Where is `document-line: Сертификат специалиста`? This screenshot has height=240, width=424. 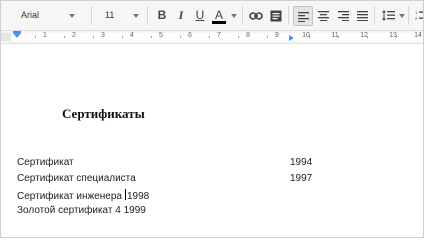
document-line: Сертификат специалиста is located at coordinates (76, 178).